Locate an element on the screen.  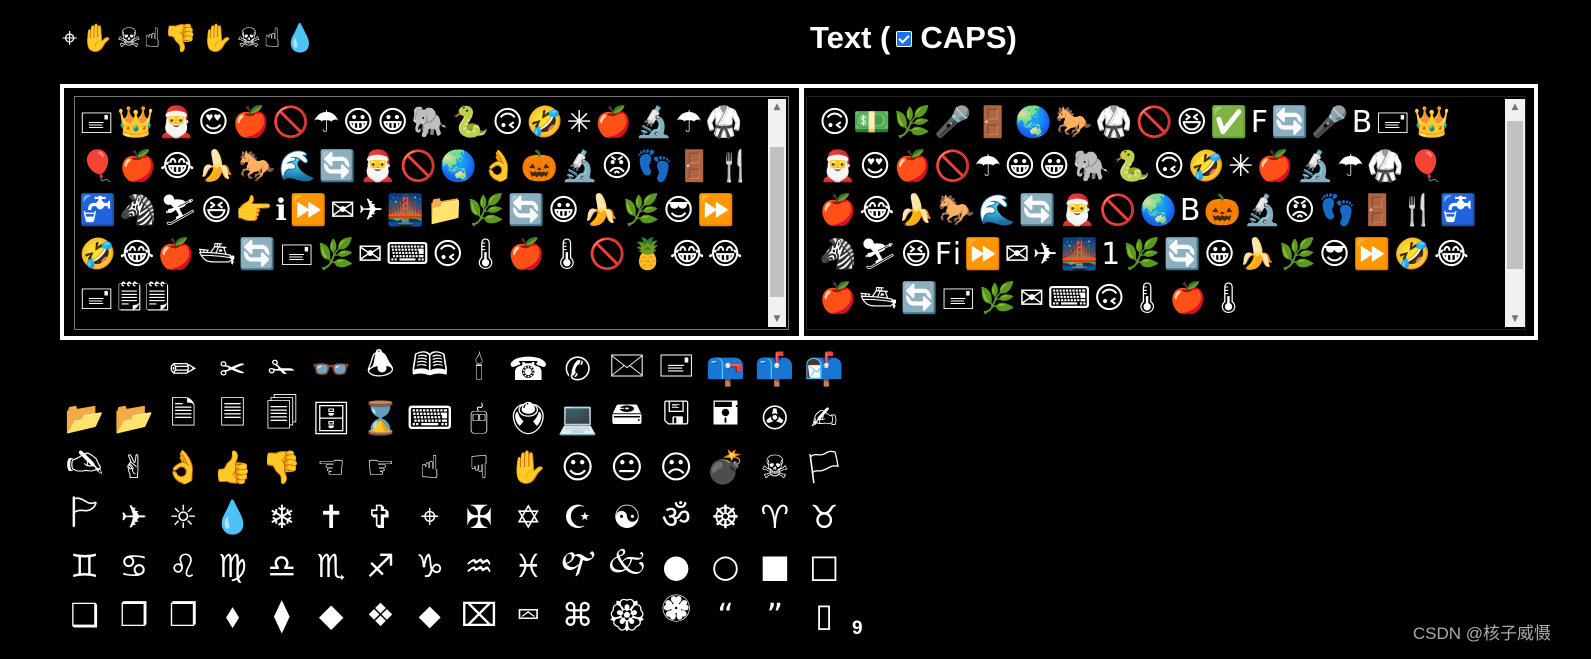
glyph-cell: 🏱 is located at coordinates (84, 516).